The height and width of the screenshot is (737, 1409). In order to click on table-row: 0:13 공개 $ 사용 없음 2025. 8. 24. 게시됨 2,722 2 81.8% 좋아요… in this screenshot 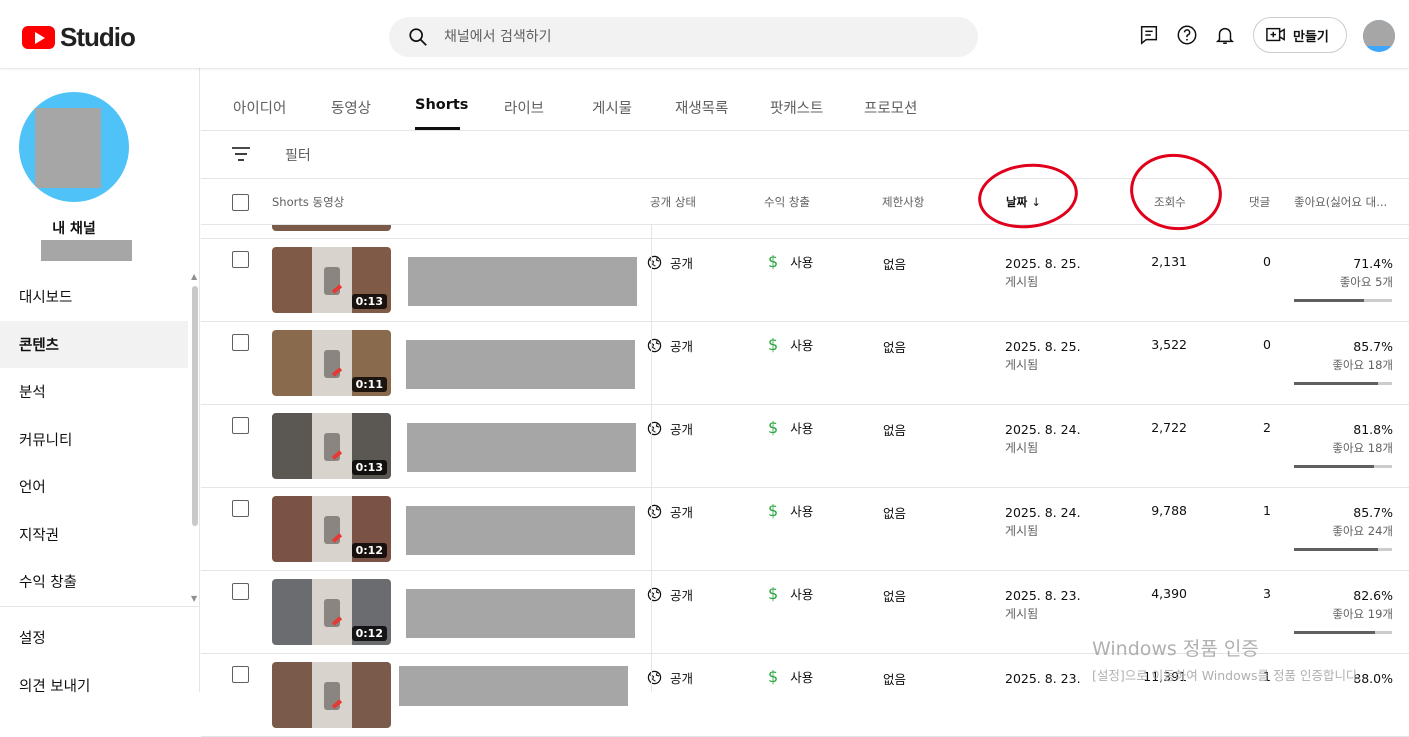, I will do `click(805, 446)`.